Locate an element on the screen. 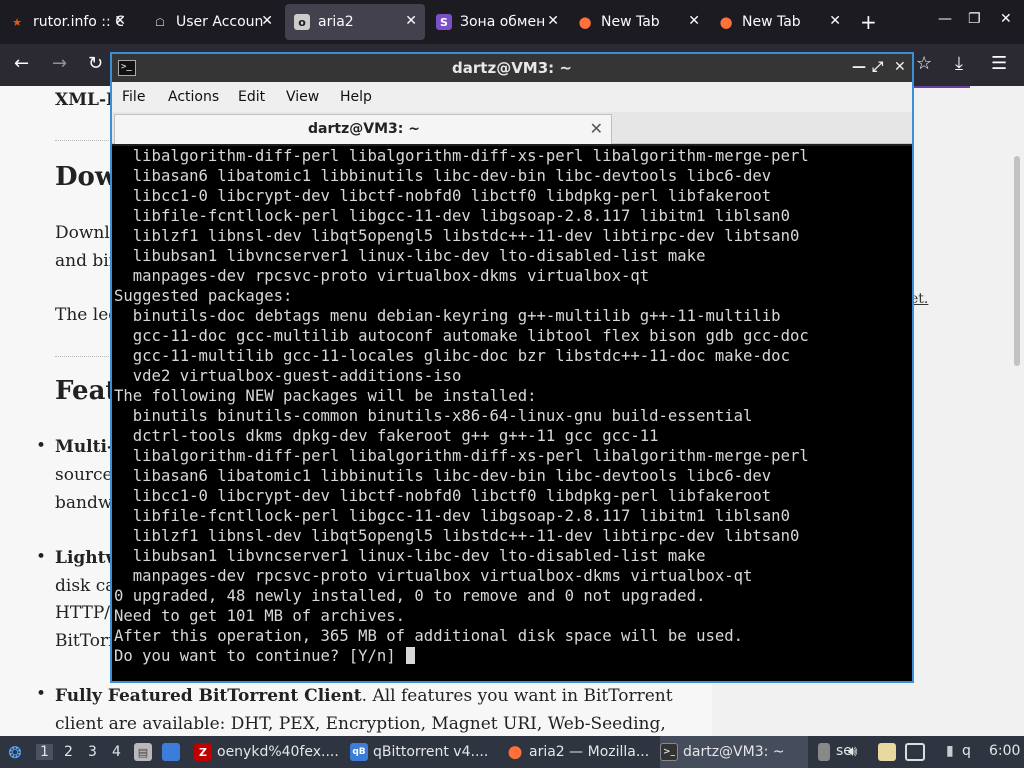  desktop-launcher is located at coordinates (173, 752).